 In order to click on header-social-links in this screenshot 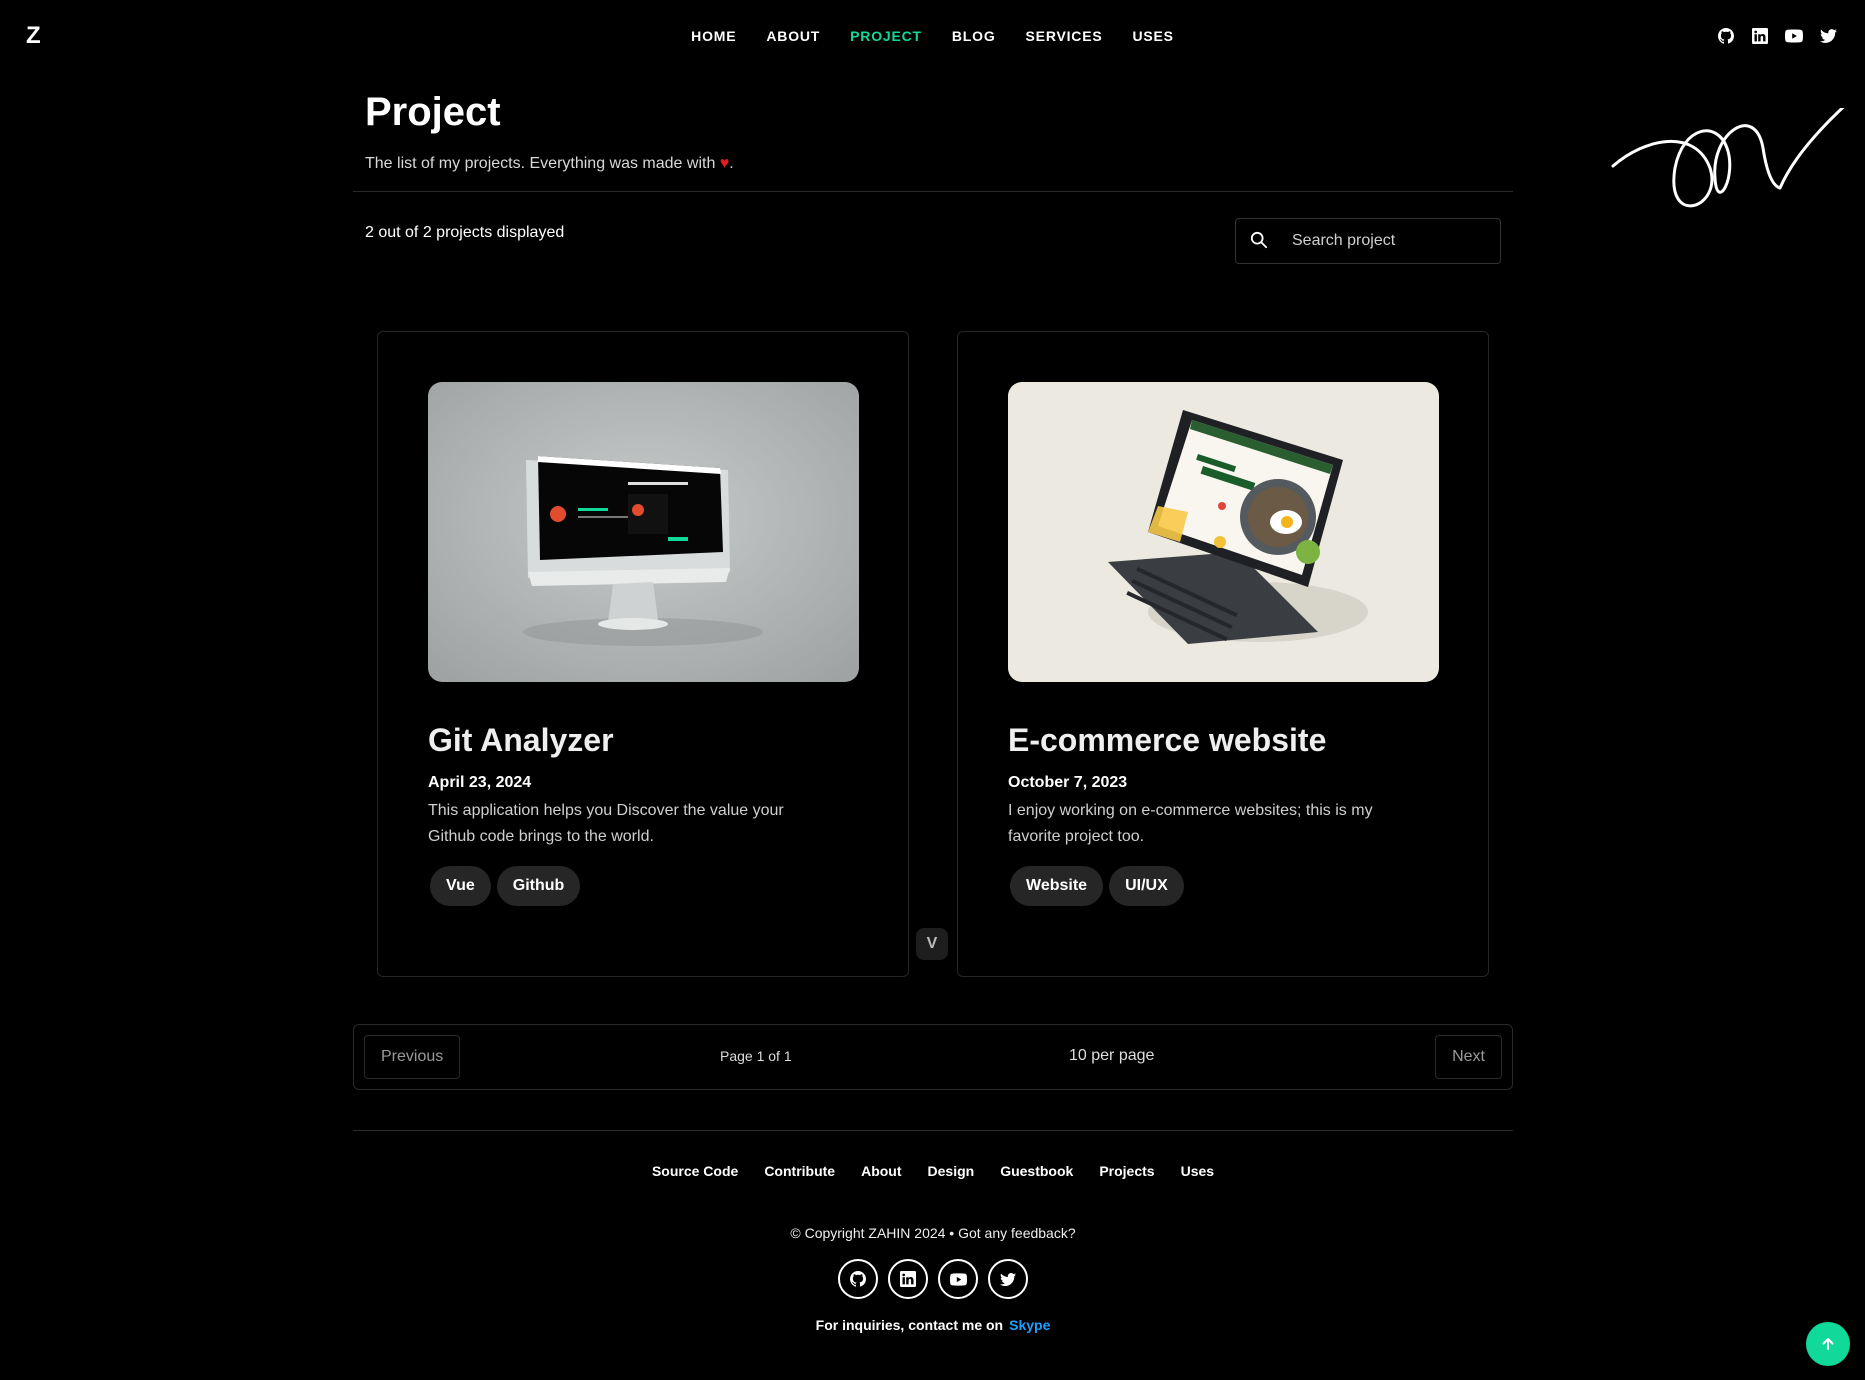, I will do `click(1777, 36)`.